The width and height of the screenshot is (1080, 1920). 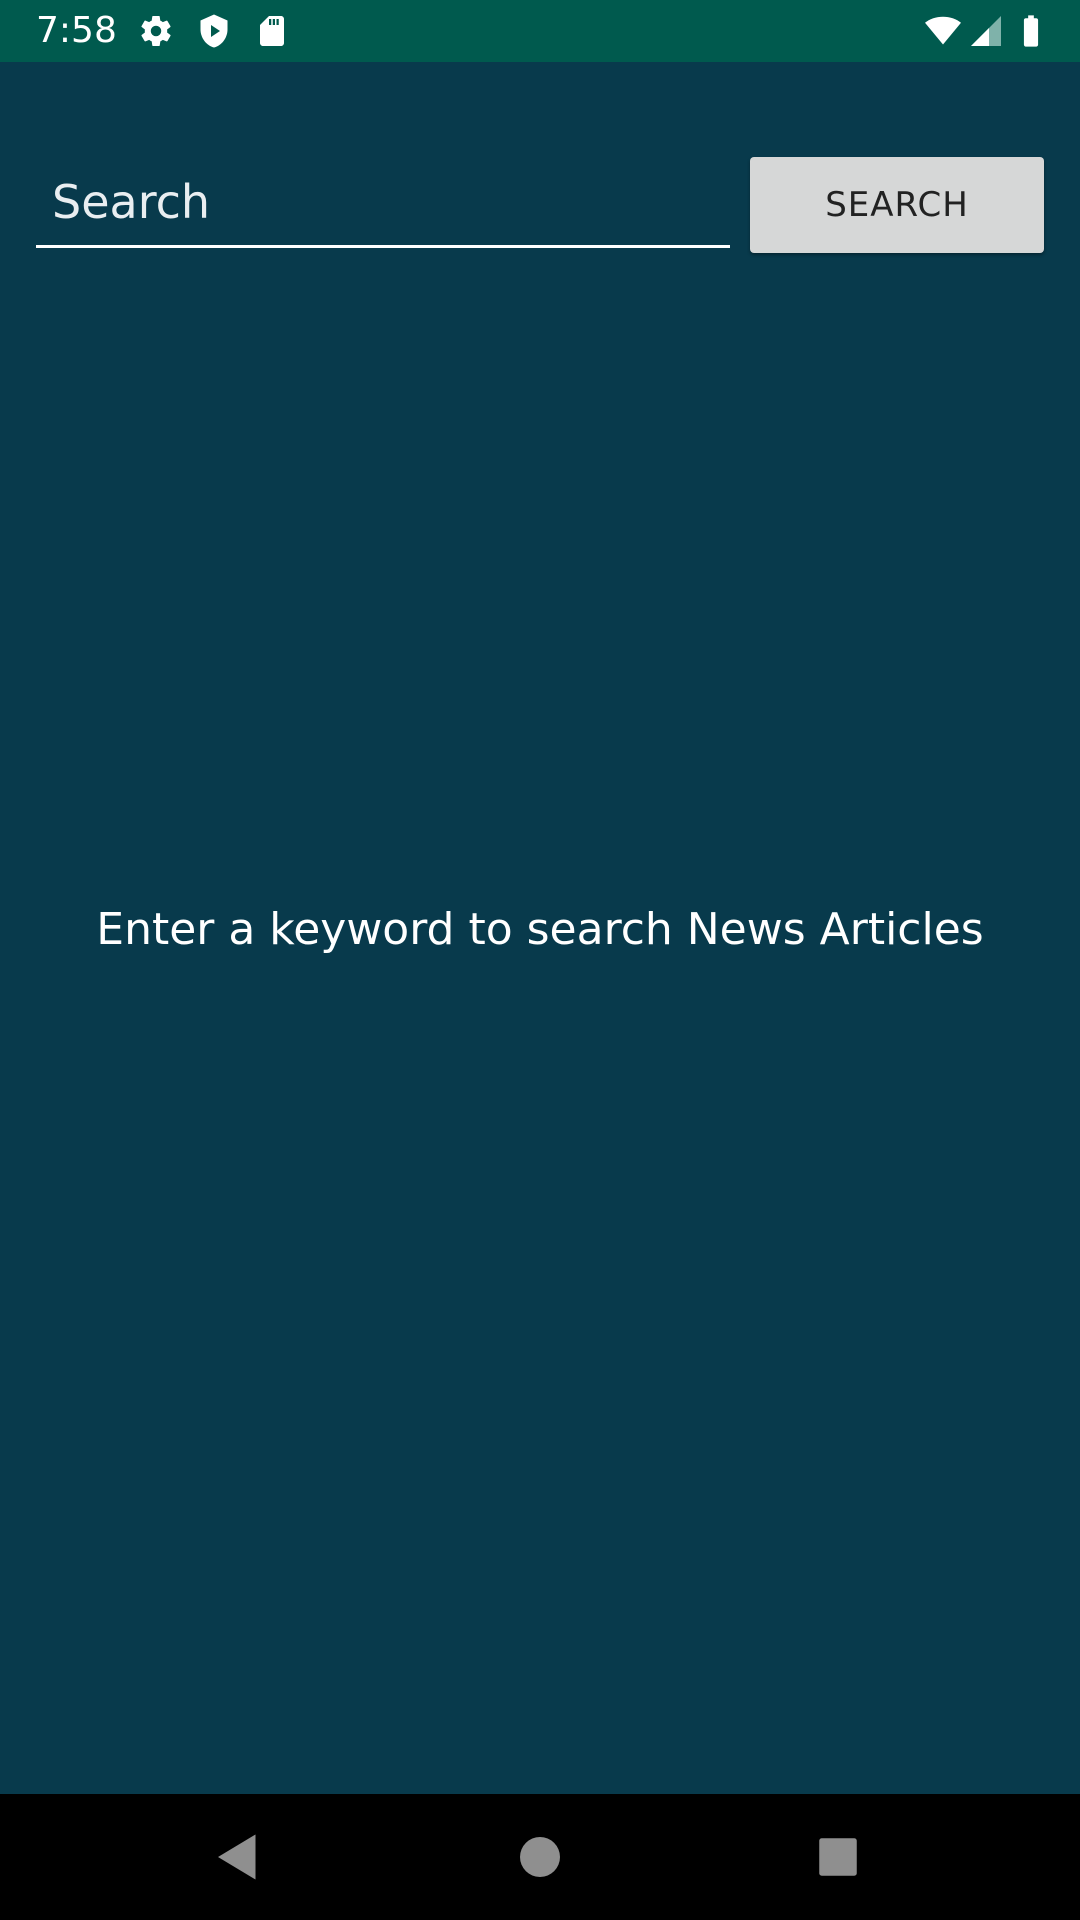 I want to click on play-protect-icon, so click(x=214, y=31).